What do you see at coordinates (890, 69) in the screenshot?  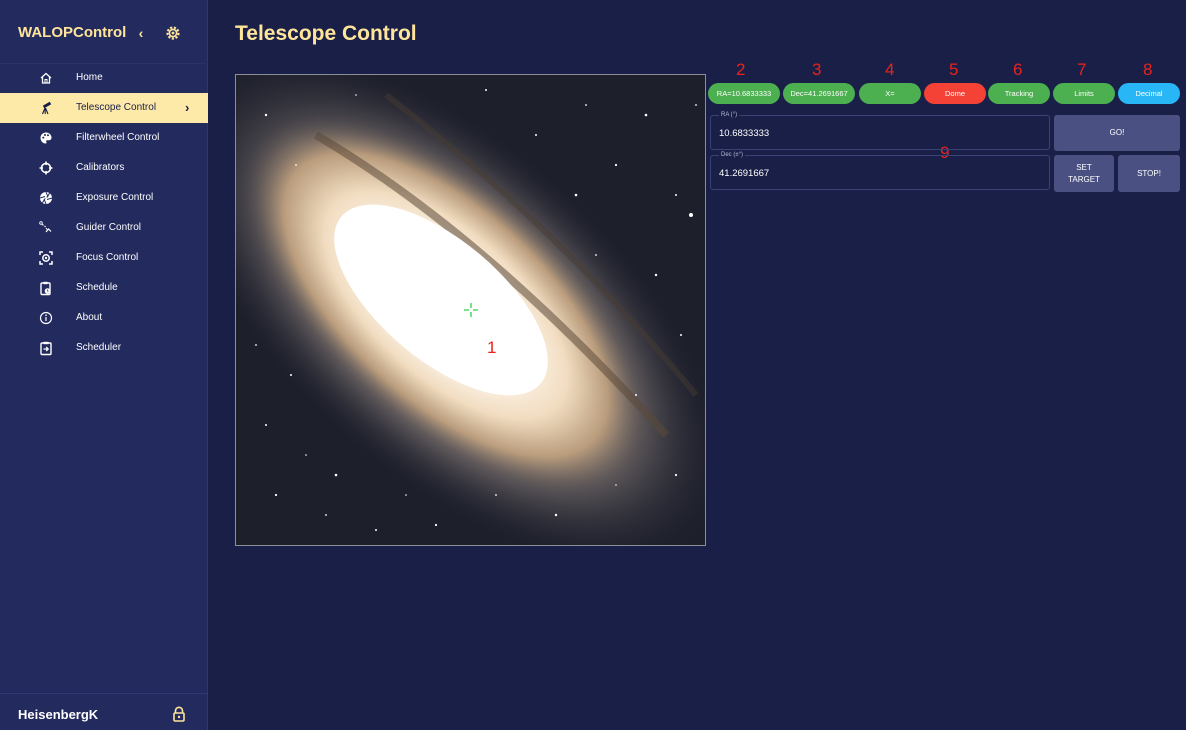 I see `annotation-label: 4` at bounding box center [890, 69].